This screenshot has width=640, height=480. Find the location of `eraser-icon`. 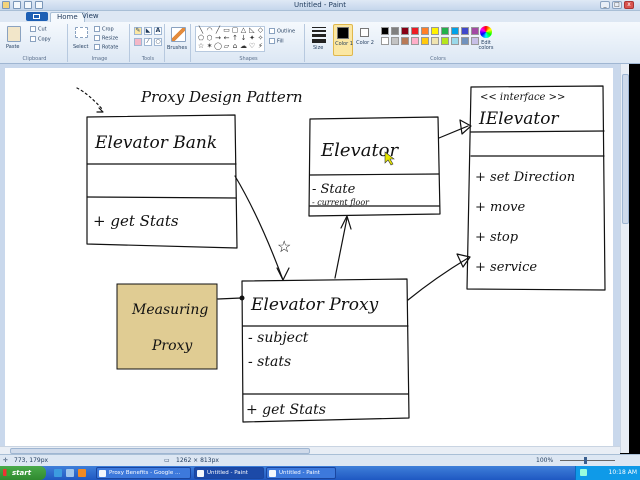

eraser-icon is located at coordinates (138, 42).